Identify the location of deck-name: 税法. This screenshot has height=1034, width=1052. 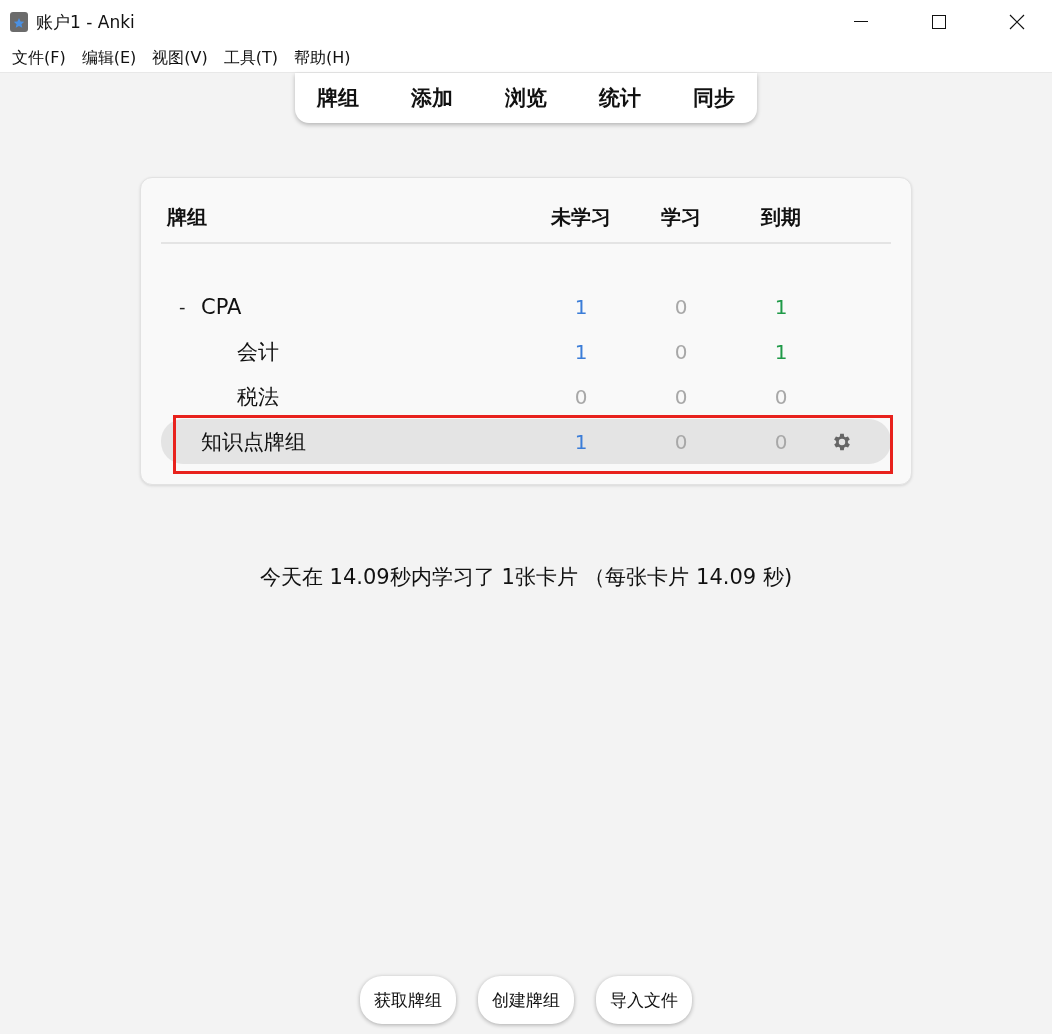
(258, 396).